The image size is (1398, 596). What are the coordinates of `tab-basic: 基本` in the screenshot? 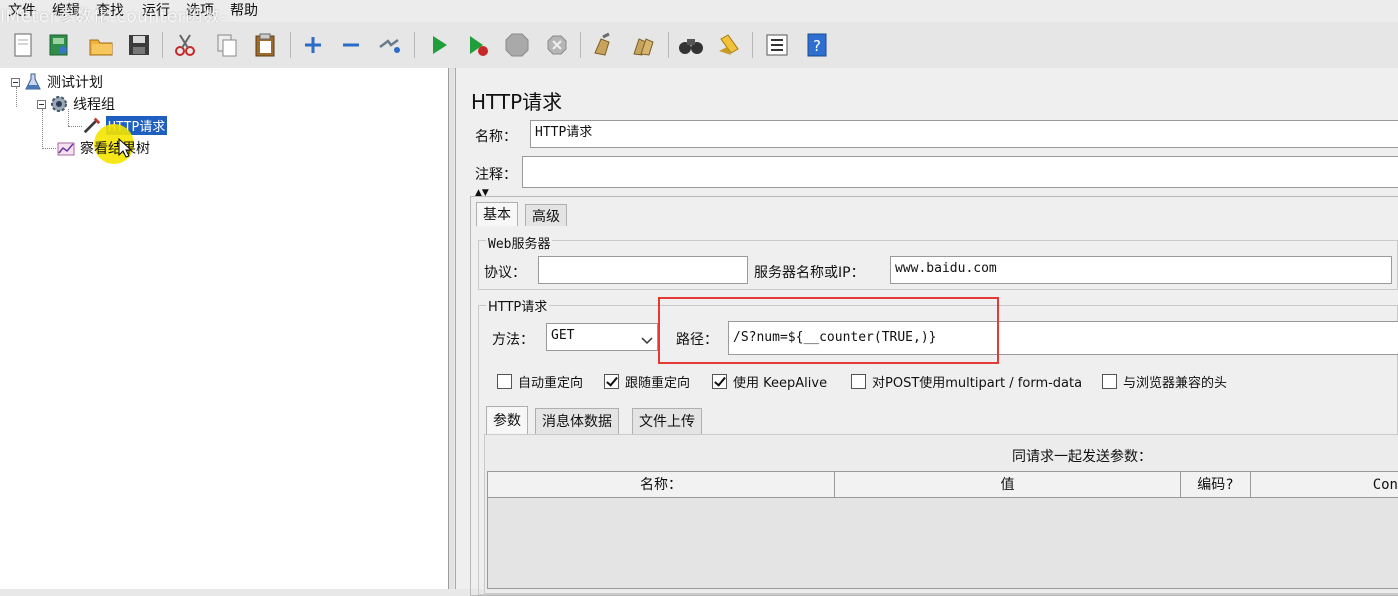 It's located at (497, 214).